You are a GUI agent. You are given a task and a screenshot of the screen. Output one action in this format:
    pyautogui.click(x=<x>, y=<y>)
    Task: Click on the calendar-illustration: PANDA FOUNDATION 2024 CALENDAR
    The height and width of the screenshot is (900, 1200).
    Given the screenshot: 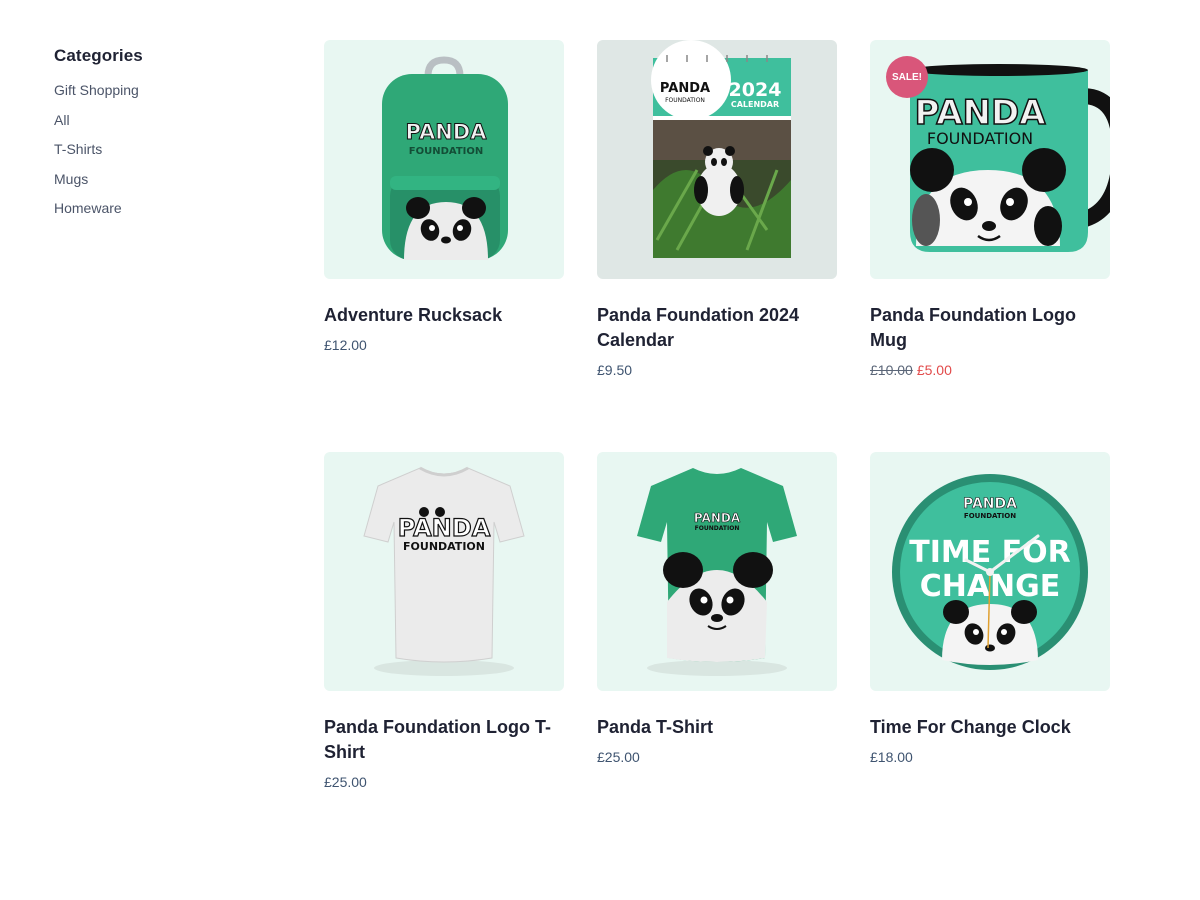 What is the action you would take?
    pyautogui.click(x=721, y=149)
    